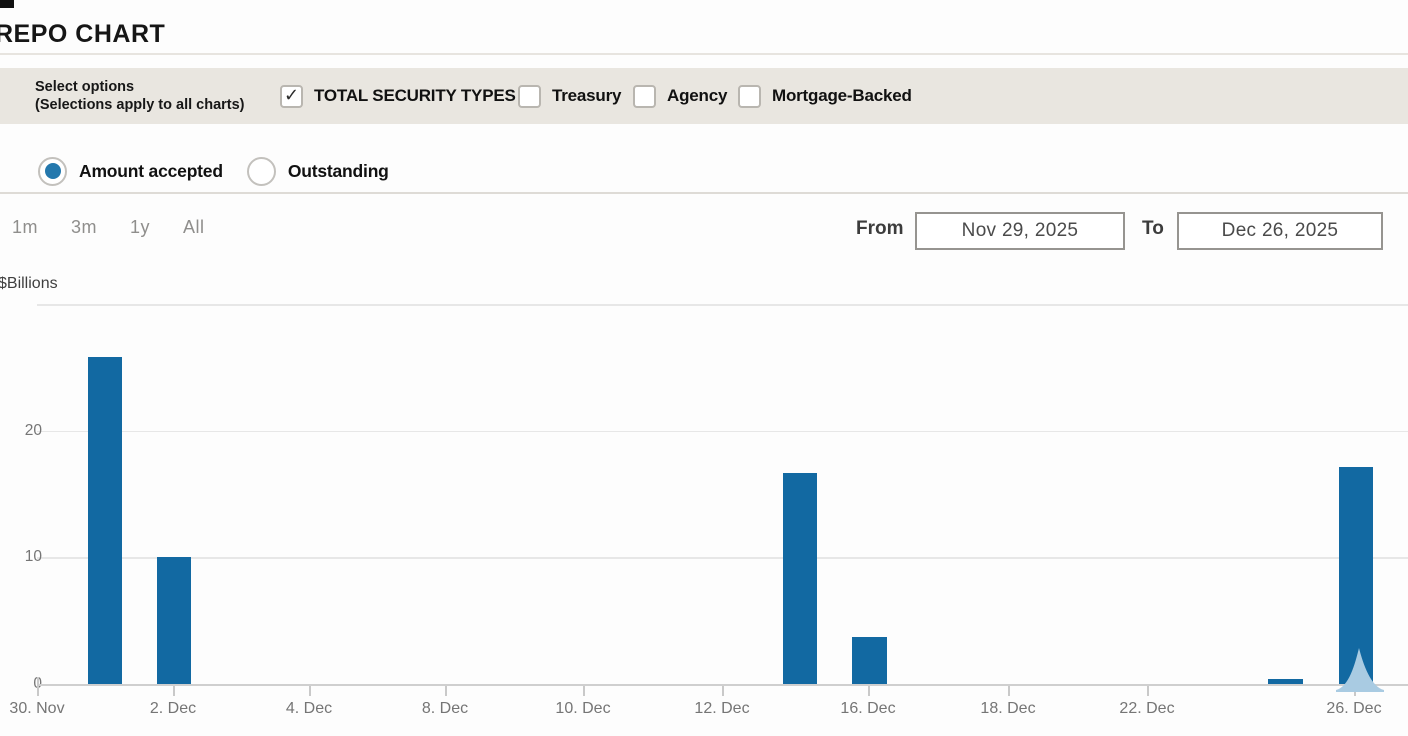 The image size is (1408, 736). What do you see at coordinates (415, 95) in the screenshot?
I see `checkbox-label: TOTAL SECURITY TYPES` at bounding box center [415, 95].